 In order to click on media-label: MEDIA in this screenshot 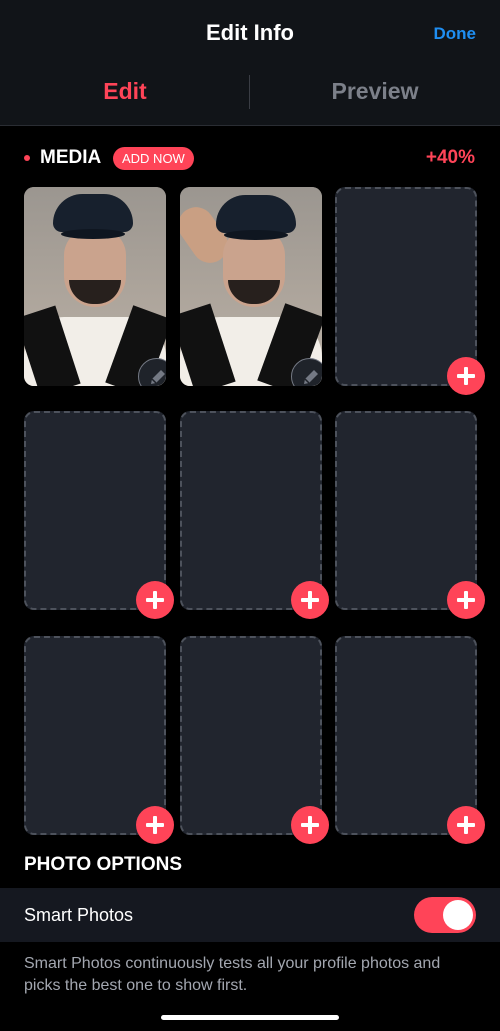, I will do `click(71, 157)`.